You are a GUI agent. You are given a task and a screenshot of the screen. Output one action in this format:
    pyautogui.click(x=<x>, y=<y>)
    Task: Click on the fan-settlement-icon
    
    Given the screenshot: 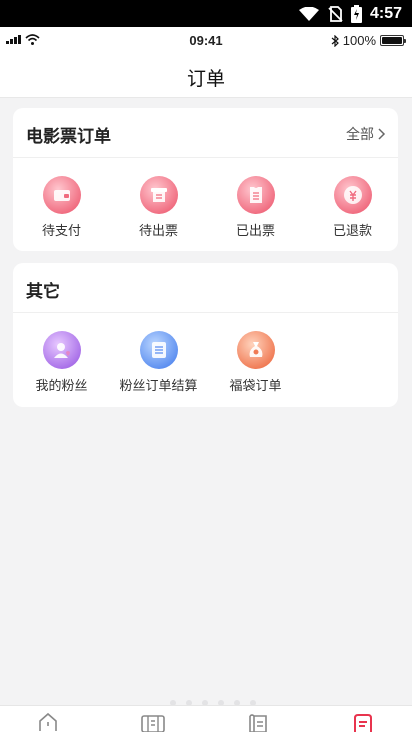 What is the action you would take?
    pyautogui.click(x=158, y=350)
    